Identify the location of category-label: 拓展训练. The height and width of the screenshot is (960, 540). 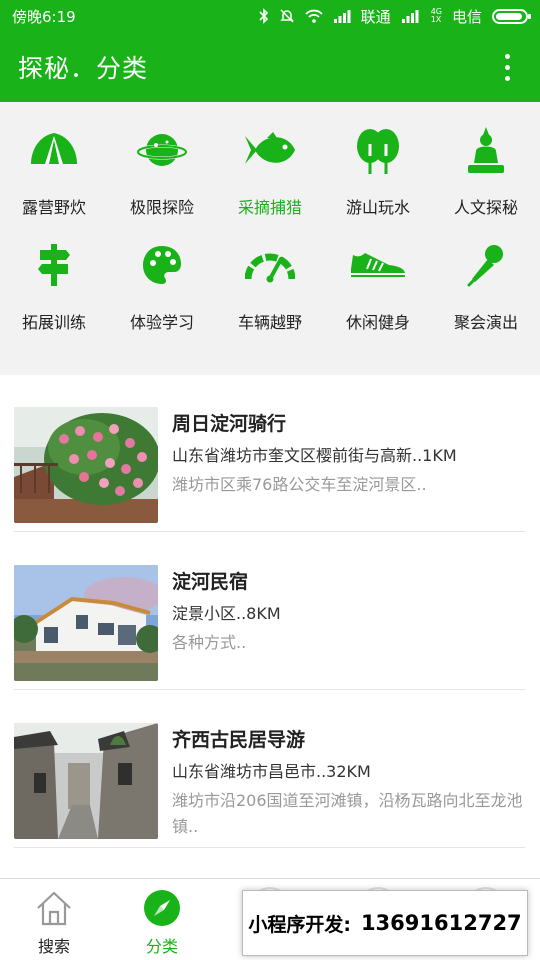
(53, 322).